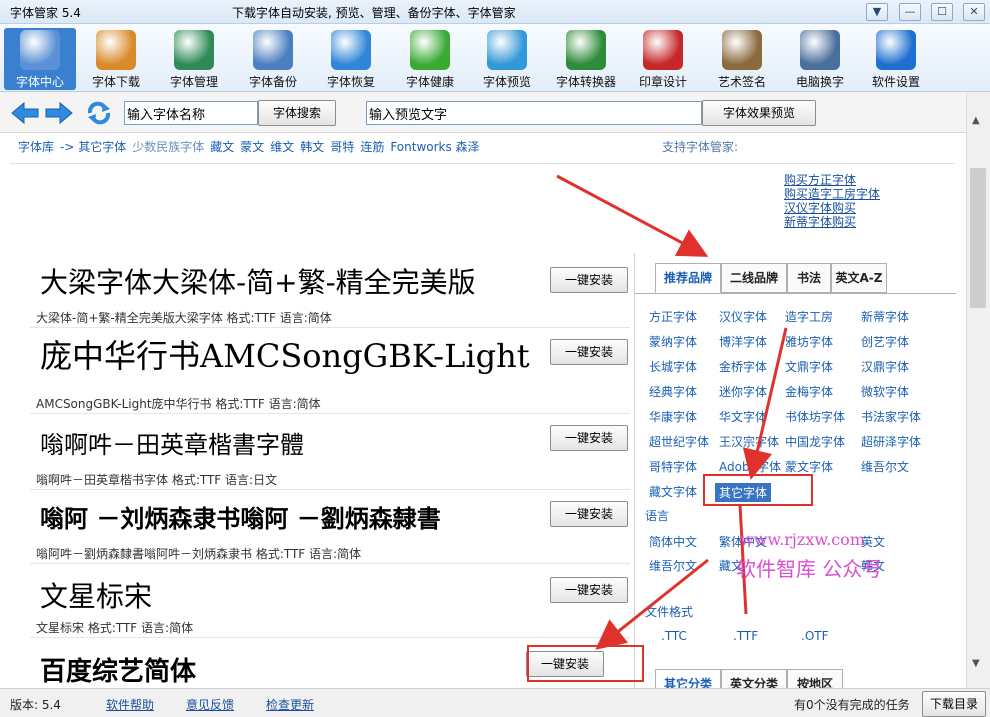 The image size is (990, 717). I want to click on language-link: 韩文, so click(873, 565).